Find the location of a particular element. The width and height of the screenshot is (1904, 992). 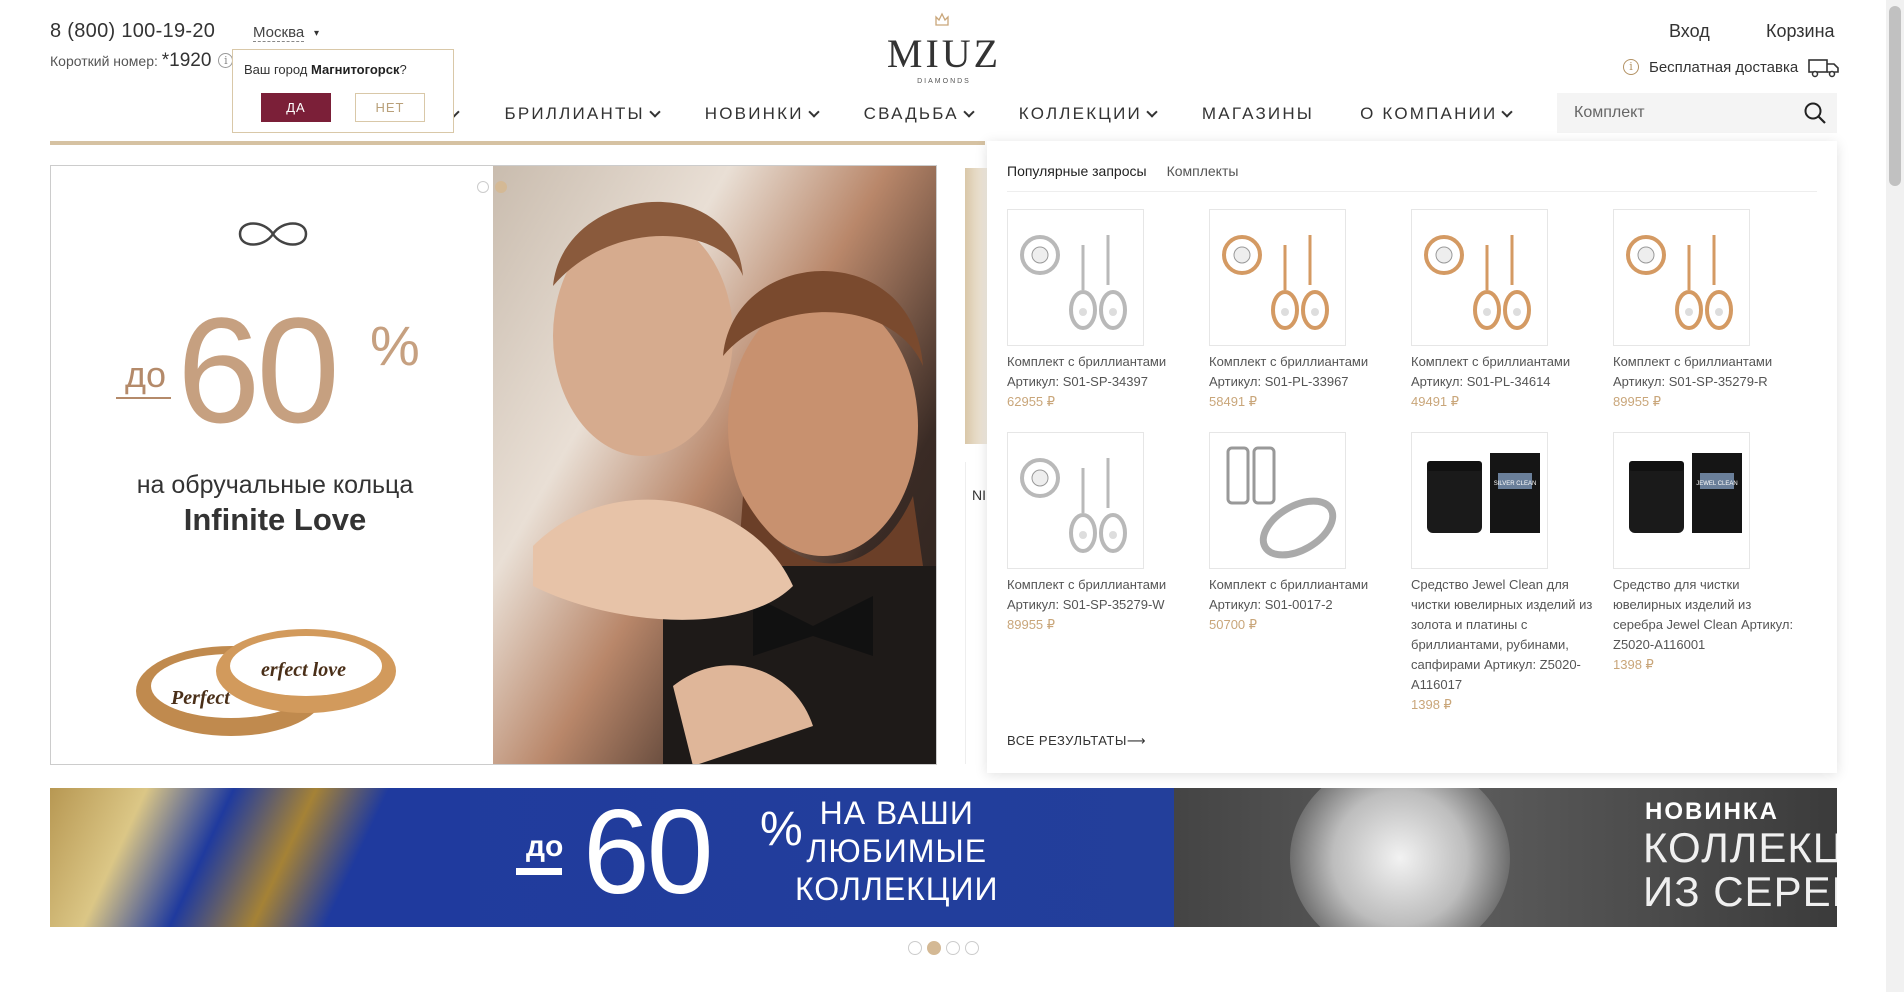

product-image: SILVER CLEAN is located at coordinates (1479, 500).